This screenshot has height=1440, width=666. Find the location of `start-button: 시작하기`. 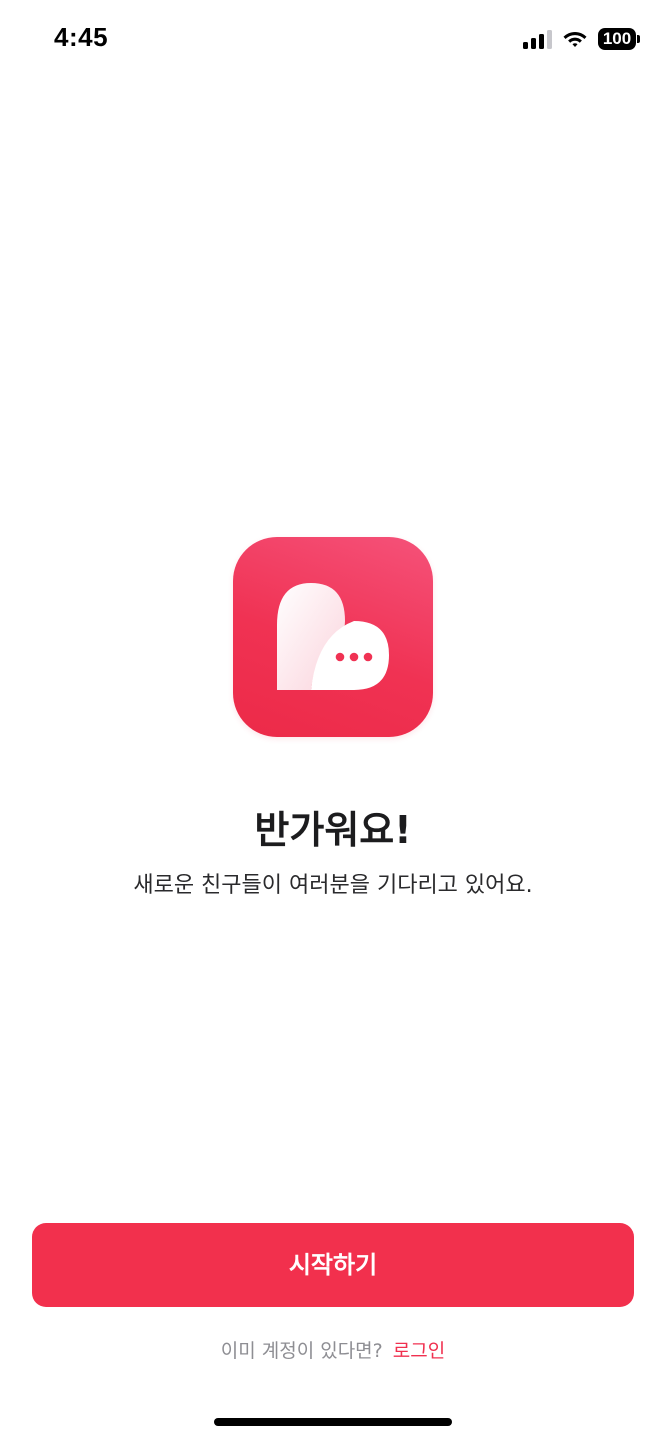

start-button: 시작하기 is located at coordinates (333, 1265).